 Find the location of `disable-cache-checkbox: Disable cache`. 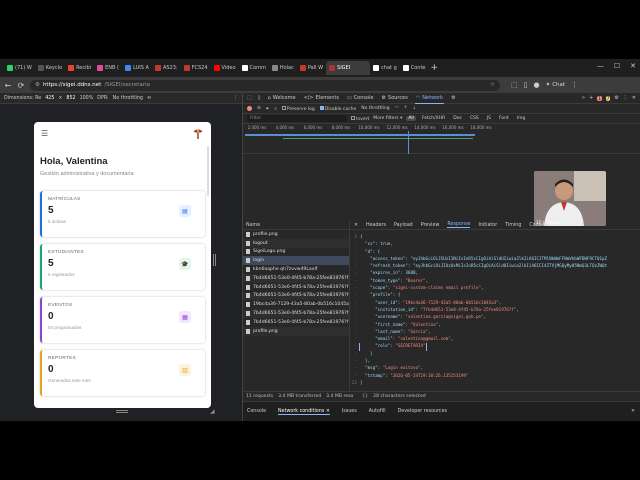

disable-cache-checkbox: Disable cache is located at coordinates (337, 108).